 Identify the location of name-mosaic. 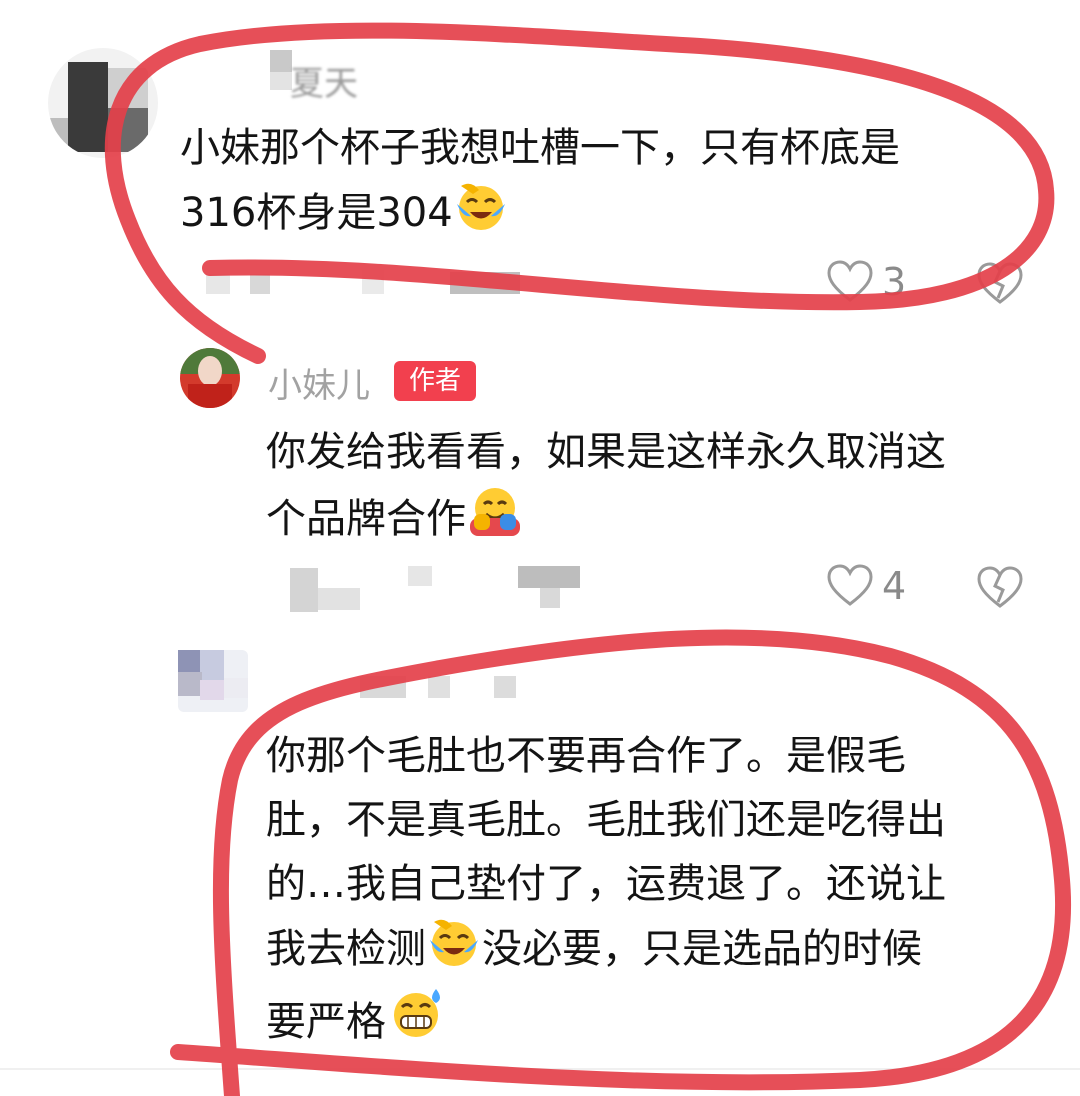
(400, 688).